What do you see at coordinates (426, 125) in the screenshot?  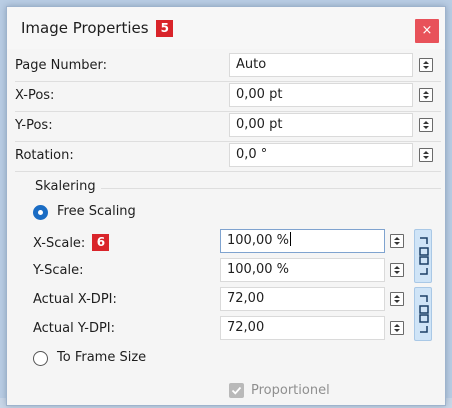 I see `y-pos-spinner-icon` at bounding box center [426, 125].